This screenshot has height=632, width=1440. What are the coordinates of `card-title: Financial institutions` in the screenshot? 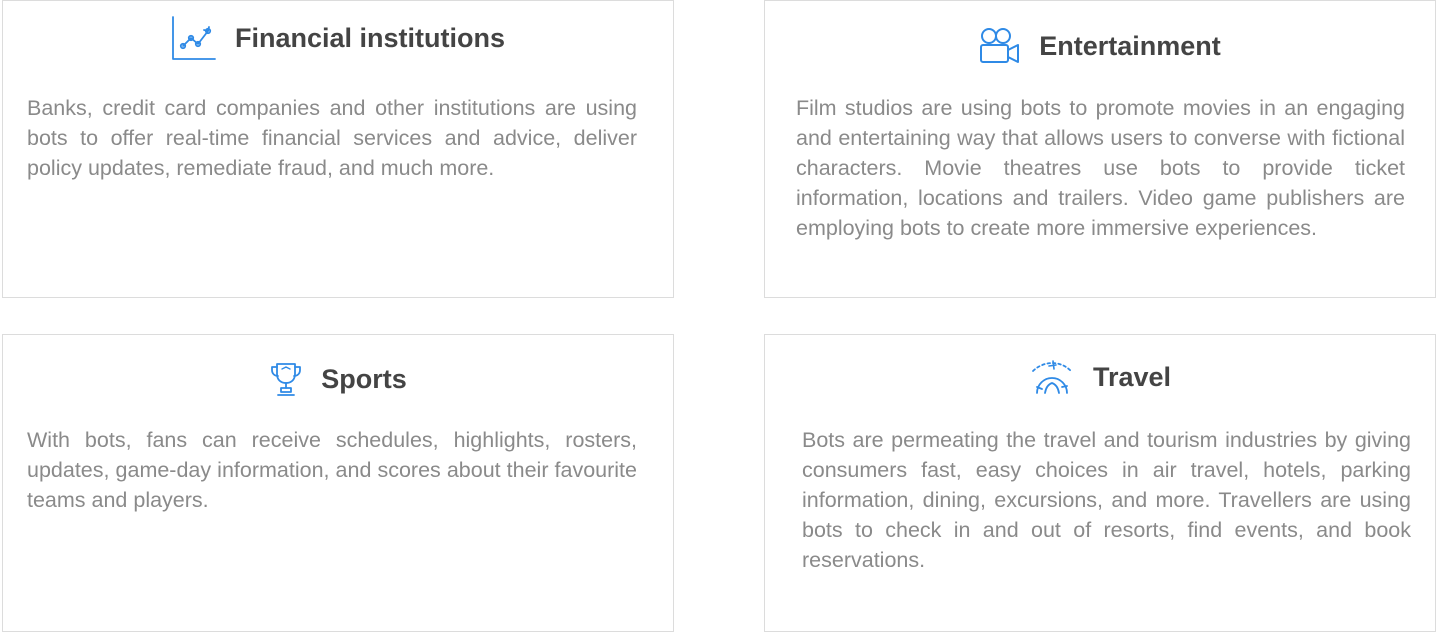 It's located at (369, 37).